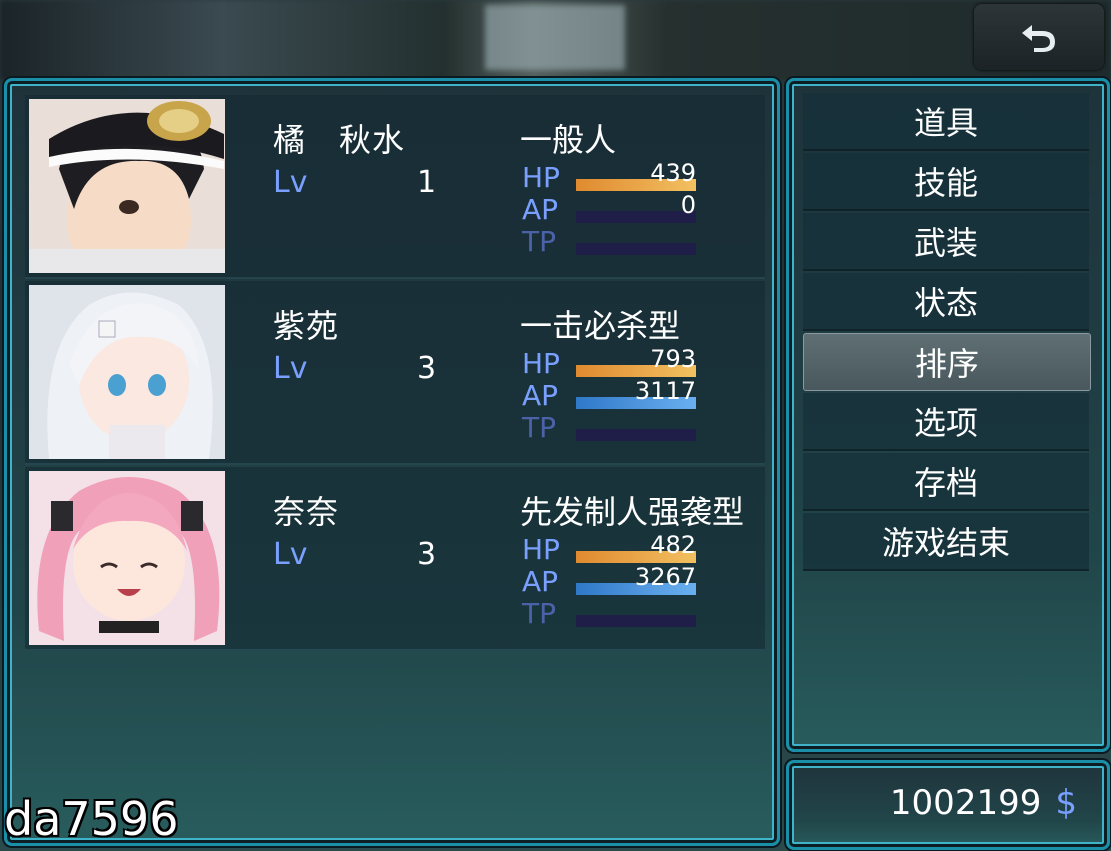 The width and height of the screenshot is (1111, 851). Describe the element at coordinates (946, 542) in the screenshot. I see `menu-item-game-end: 游戏结束` at that location.